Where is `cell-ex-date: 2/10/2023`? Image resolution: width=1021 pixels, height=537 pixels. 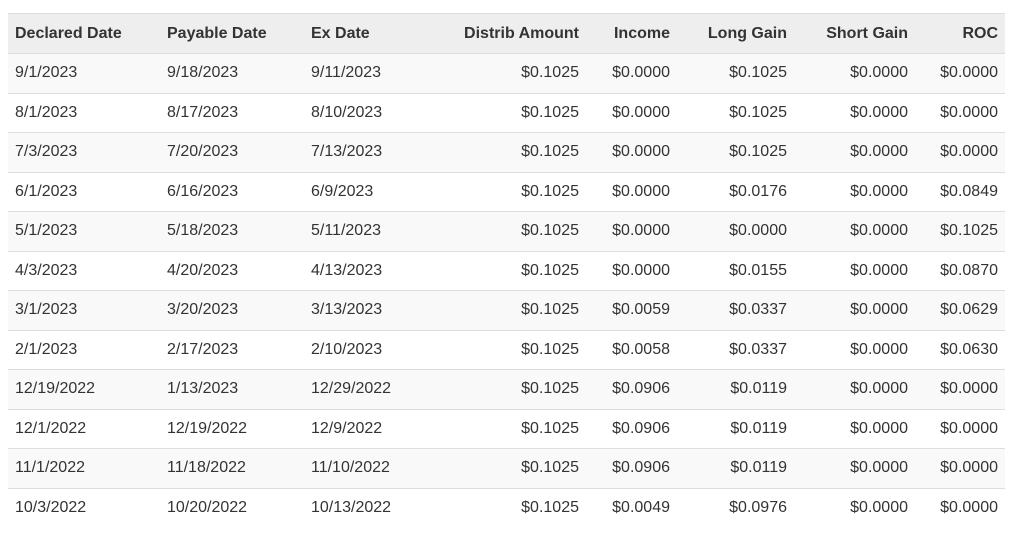
cell-ex-date: 2/10/2023 is located at coordinates (359, 349).